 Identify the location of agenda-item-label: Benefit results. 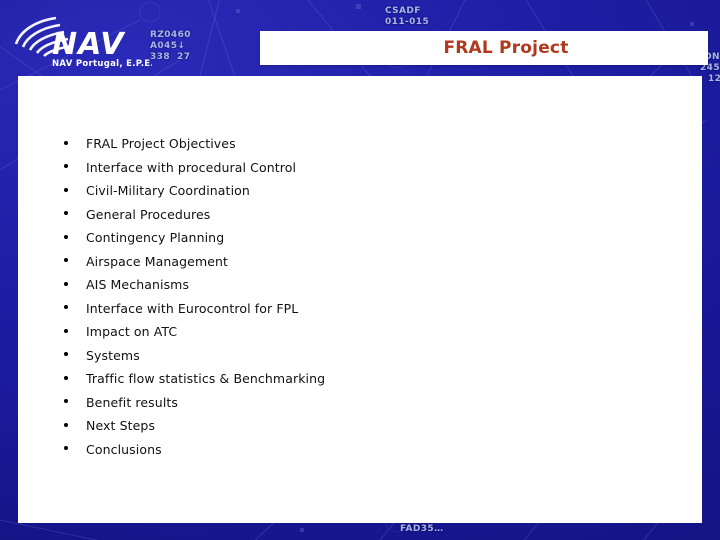
(132, 402).